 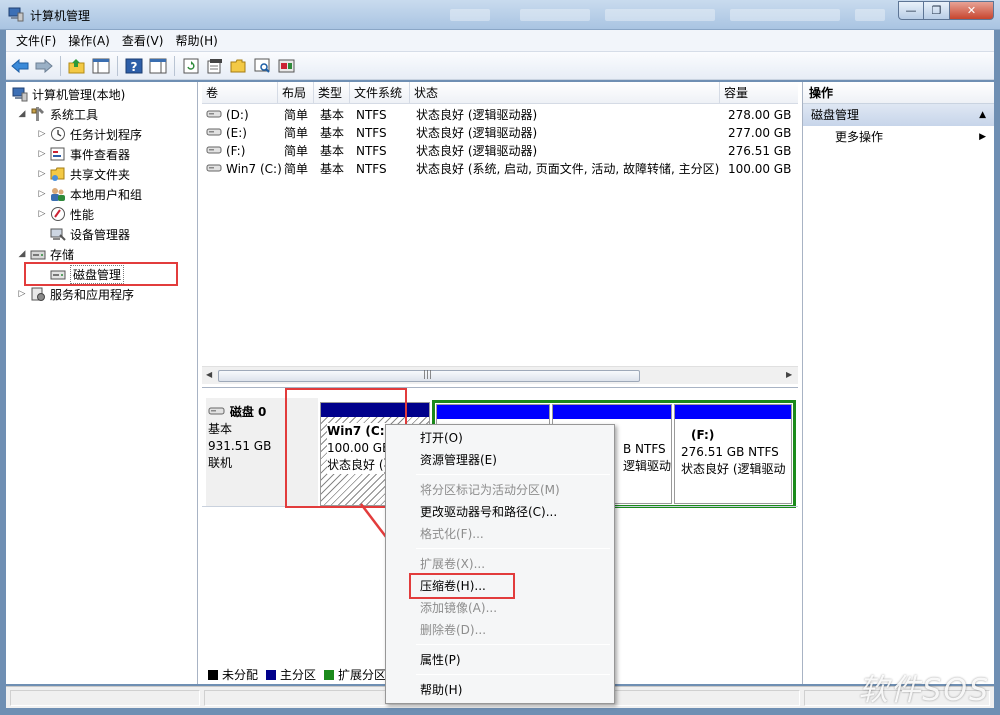 What do you see at coordinates (58, 214) in the screenshot?
I see `performance-icon` at bounding box center [58, 214].